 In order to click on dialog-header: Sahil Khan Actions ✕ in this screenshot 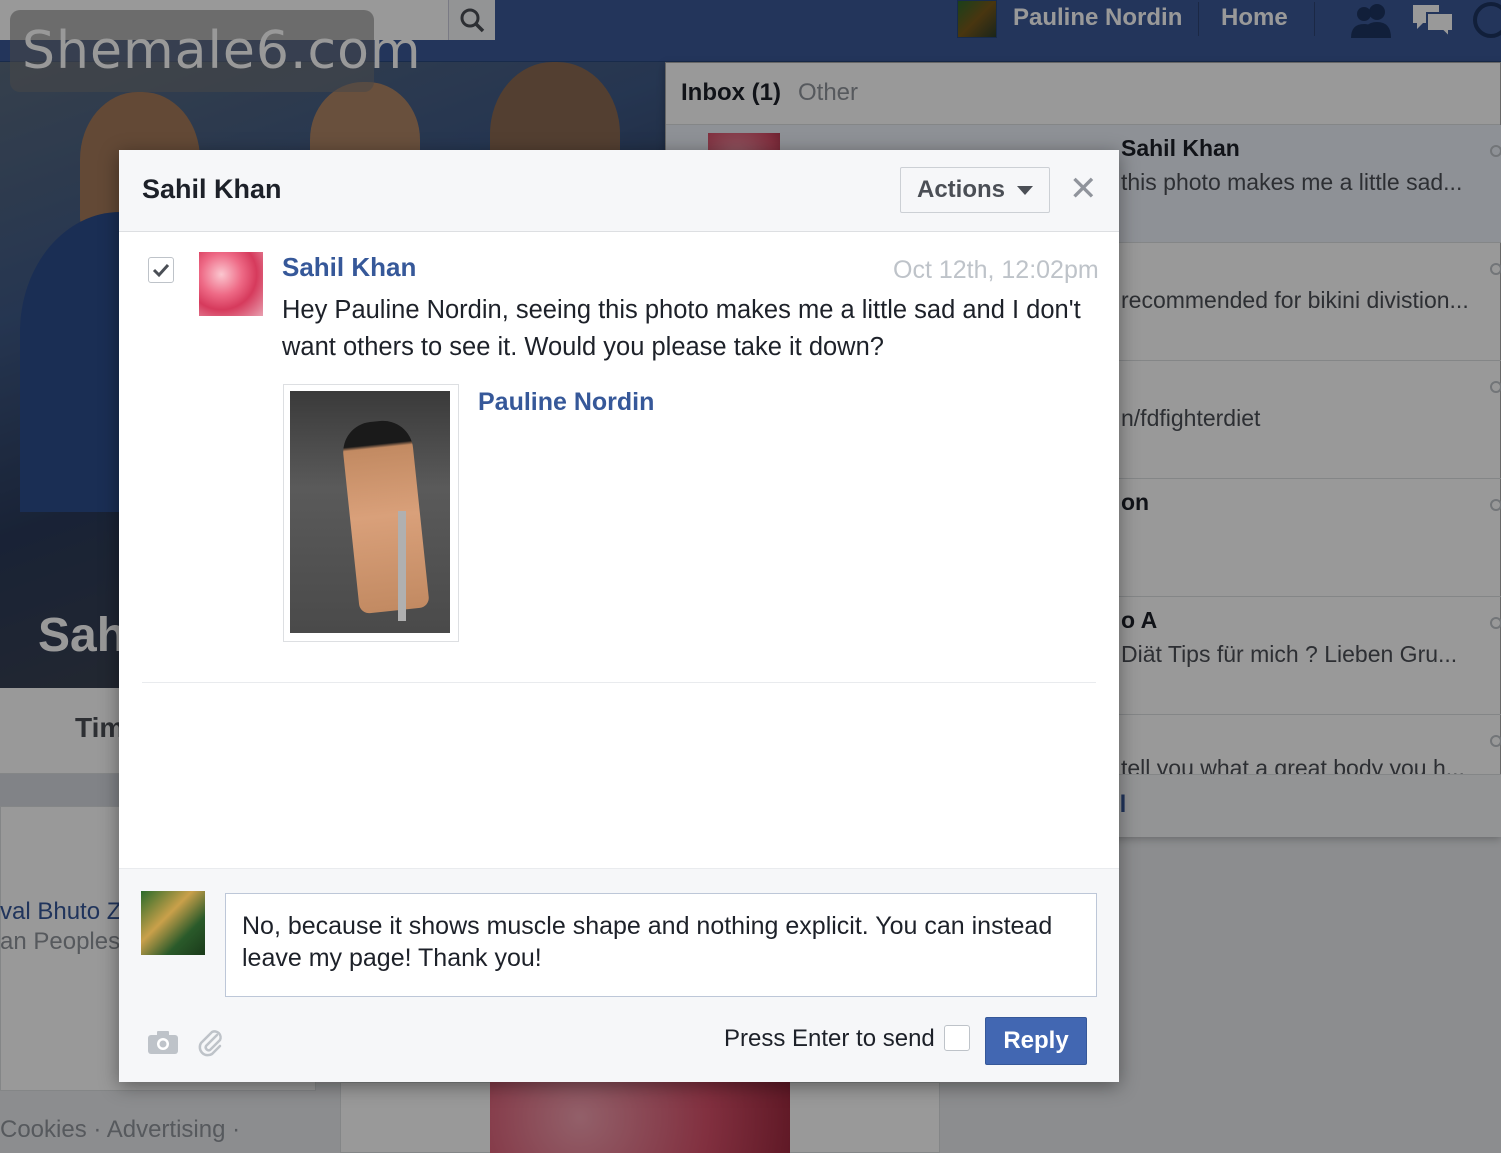, I will do `click(619, 191)`.